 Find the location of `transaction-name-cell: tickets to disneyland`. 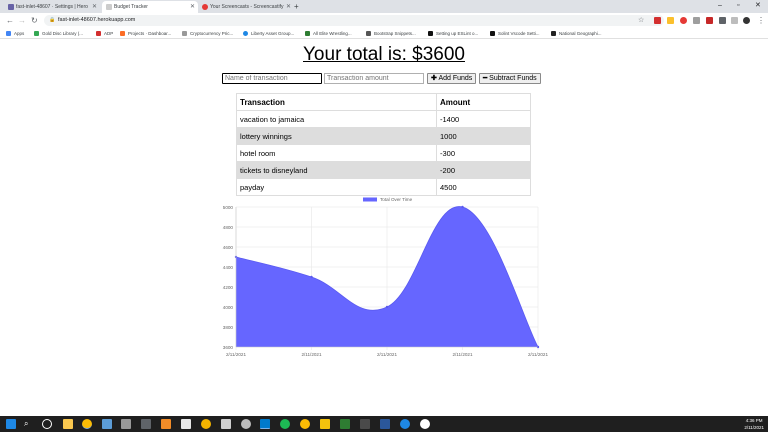

transaction-name-cell: tickets to disneyland is located at coordinates (336, 170).